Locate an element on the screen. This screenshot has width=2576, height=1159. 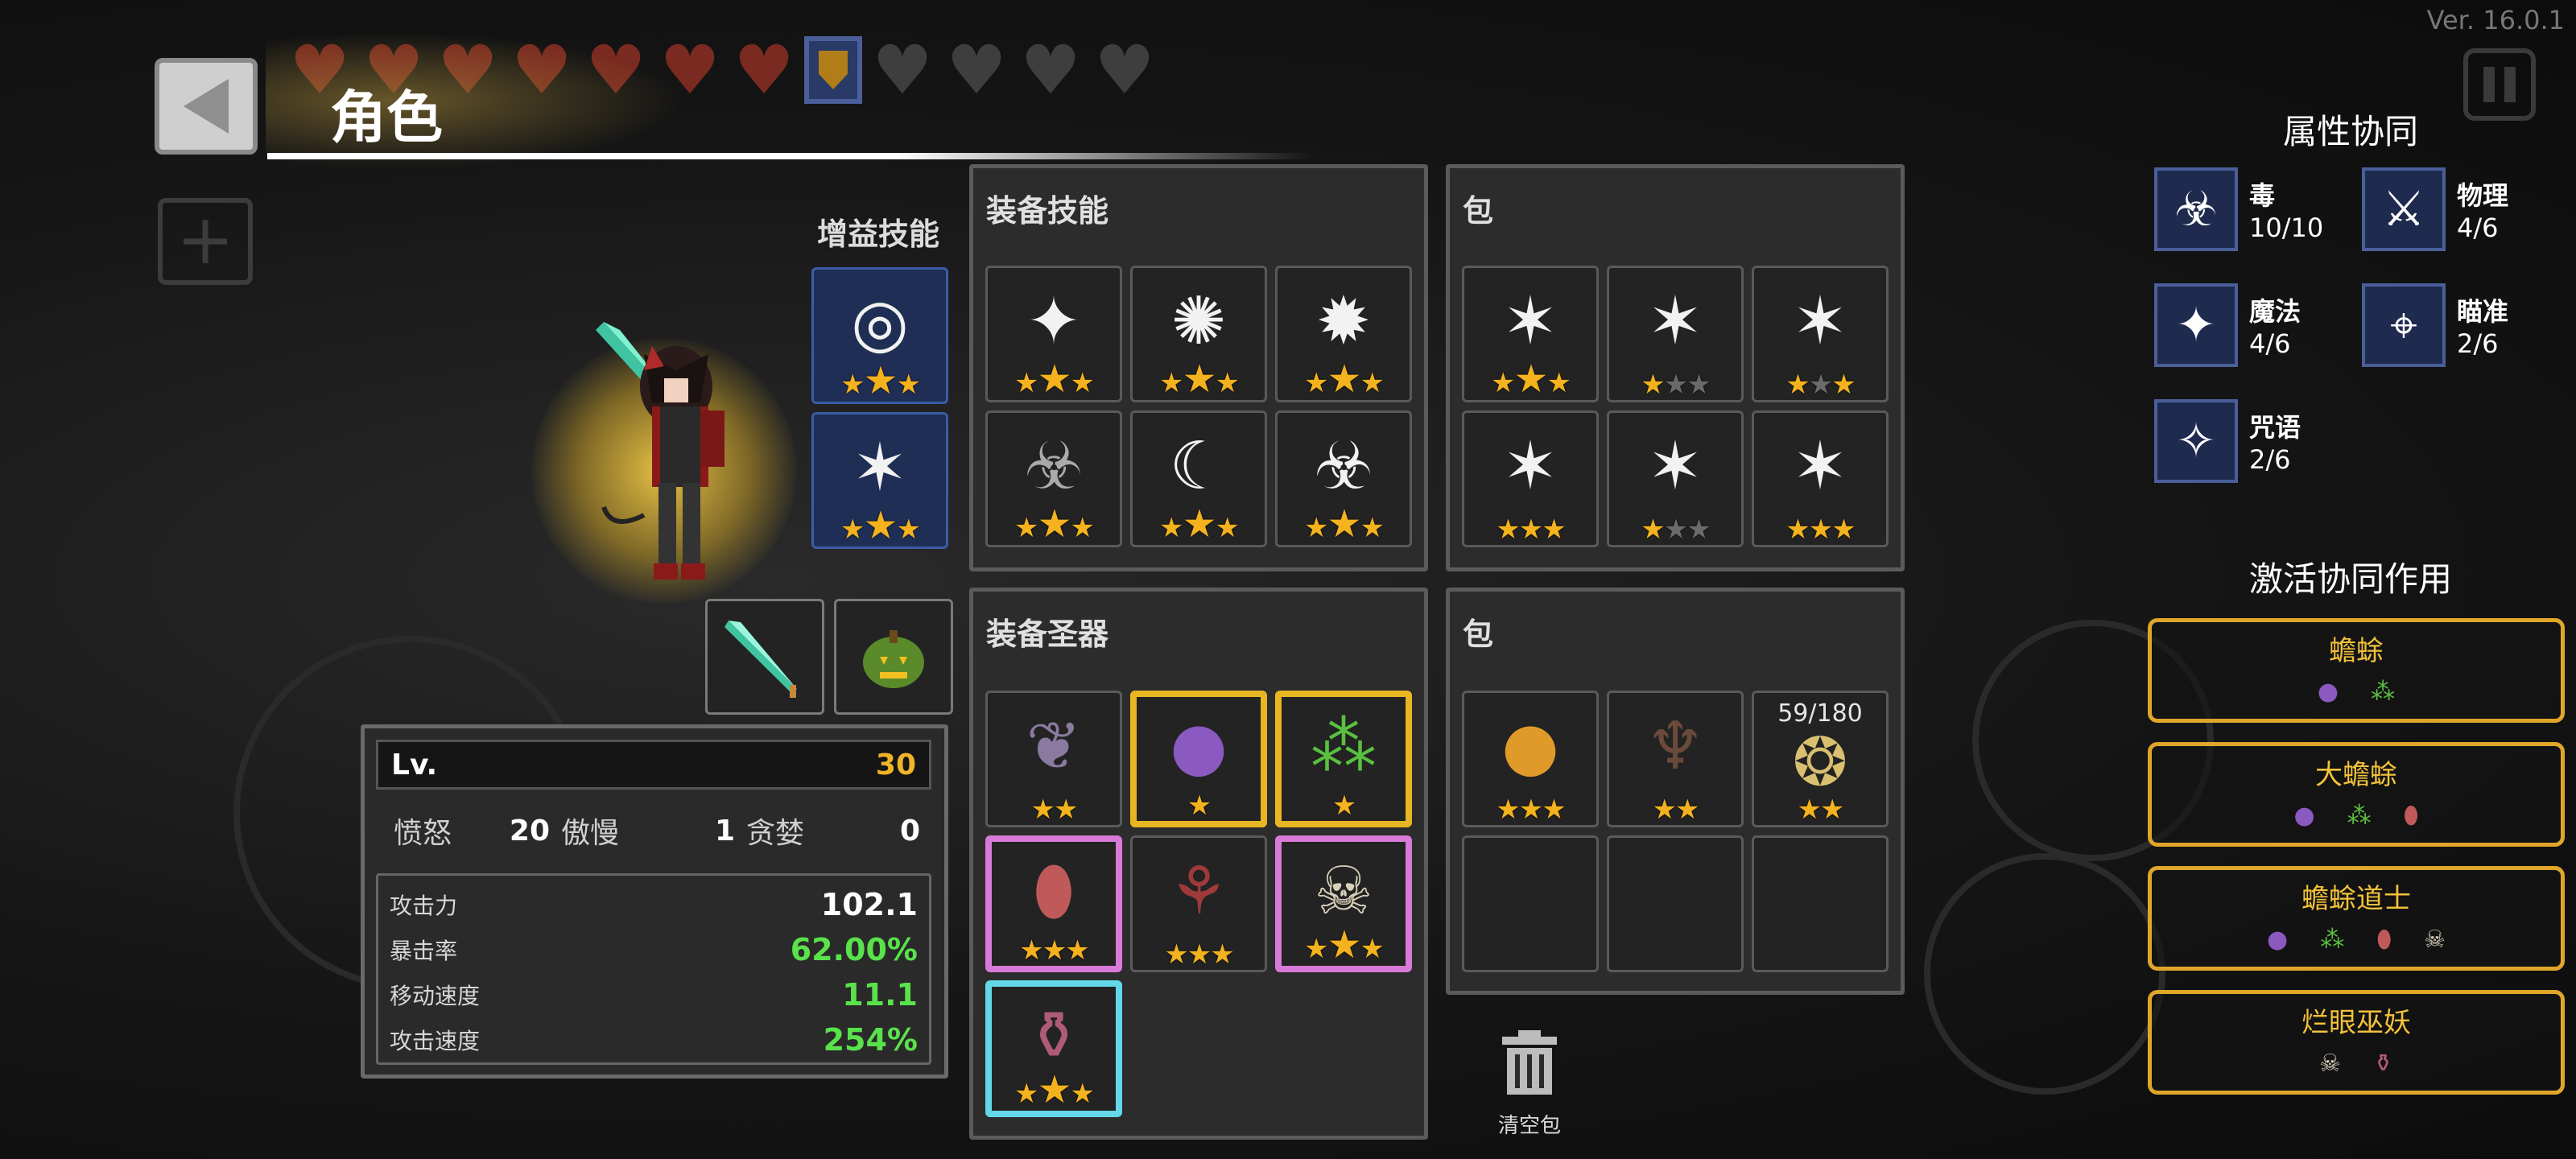
skill-slot: ✹ ★★★ is located at coordinates (1343, 334).